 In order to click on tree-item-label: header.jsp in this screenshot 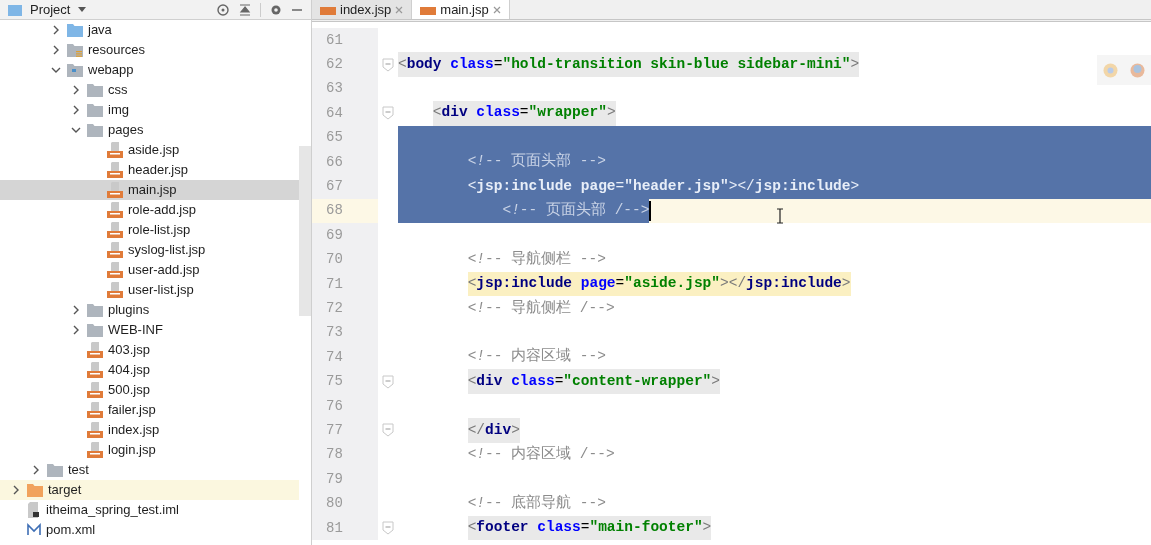, I will do `click(158, 170)`.